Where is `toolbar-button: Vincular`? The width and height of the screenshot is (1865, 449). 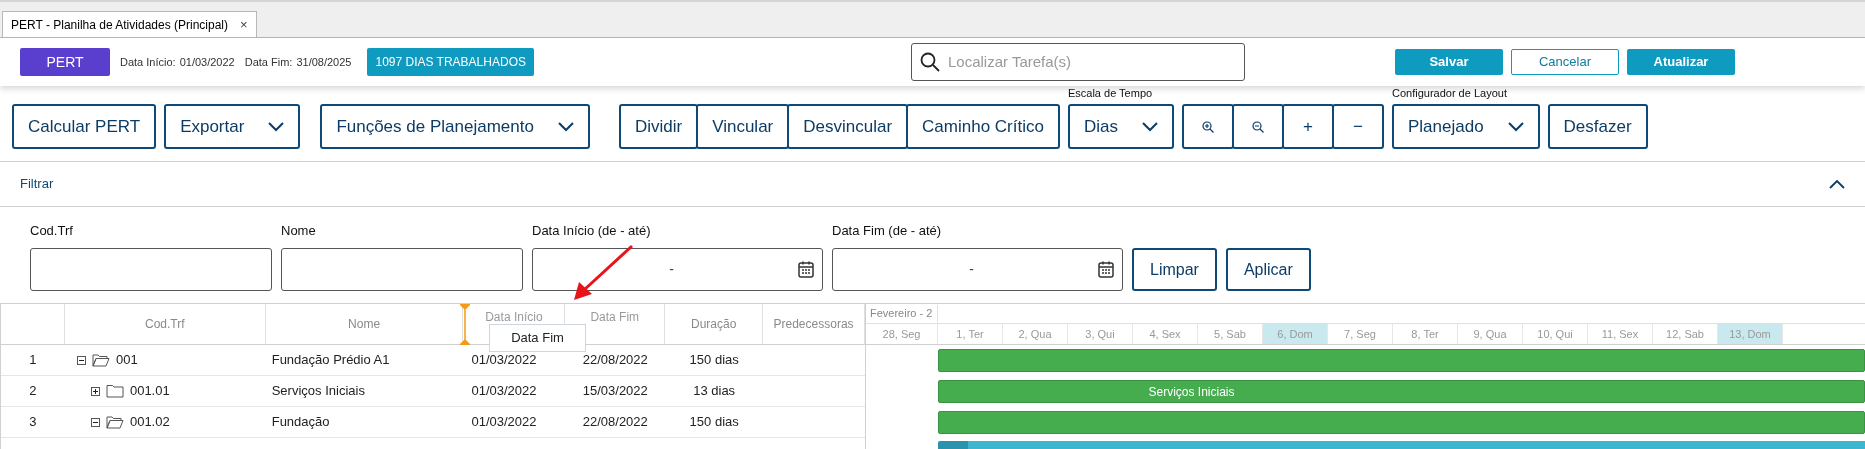
toolbar-button: Vincular is located at coordinates (743, 126).